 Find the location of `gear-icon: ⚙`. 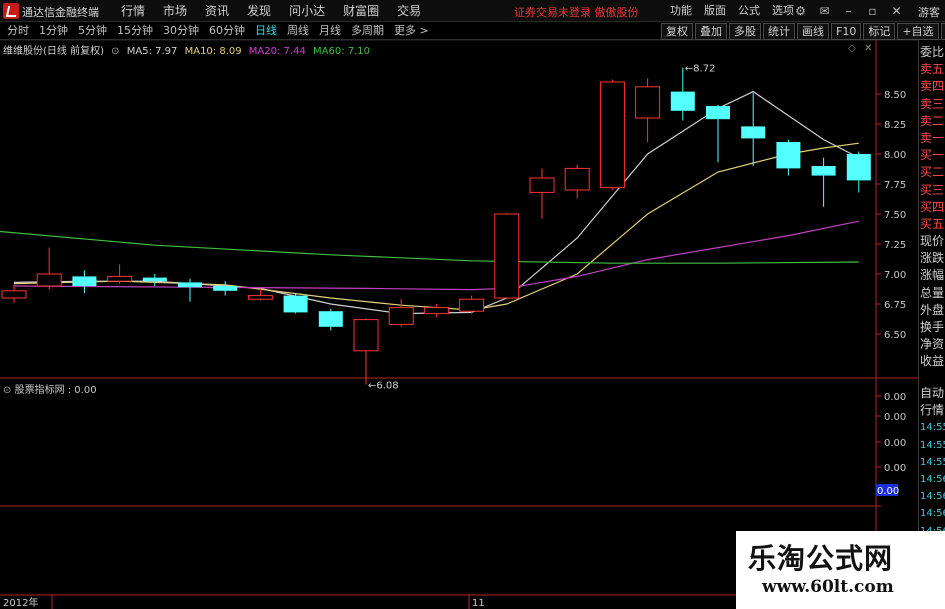

gear-icon: ⚙ is located at coordinates (800, 11).